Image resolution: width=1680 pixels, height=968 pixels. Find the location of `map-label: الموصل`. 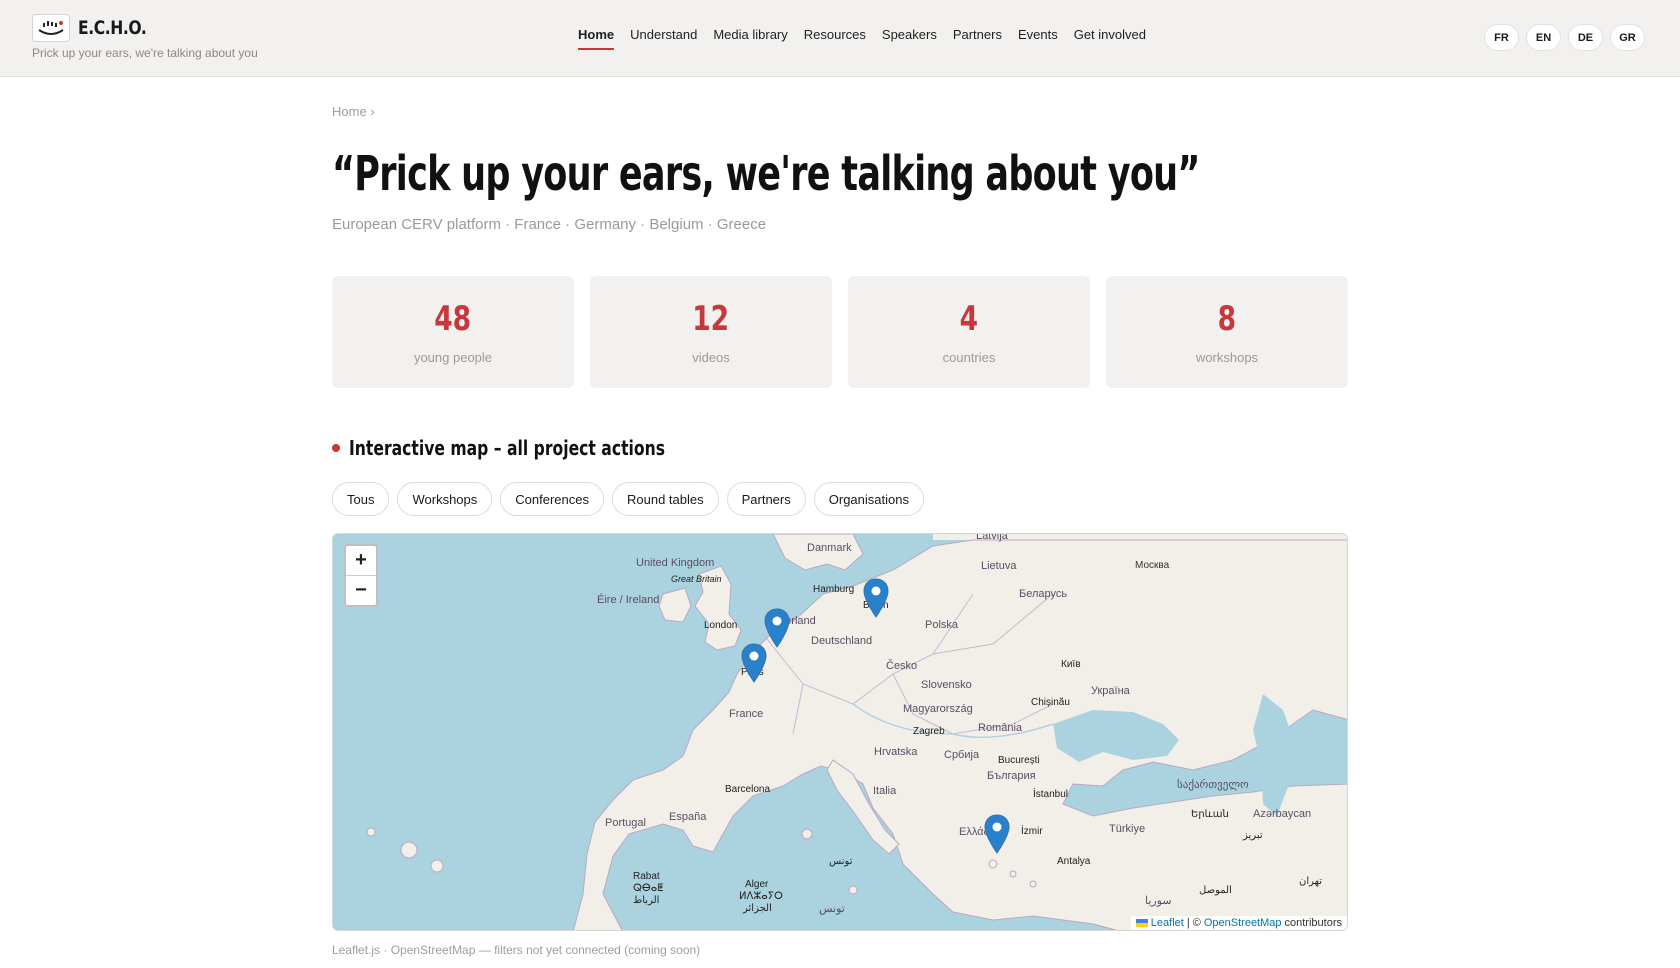

map-label: الموصل is located at coordinates (1215, 890).